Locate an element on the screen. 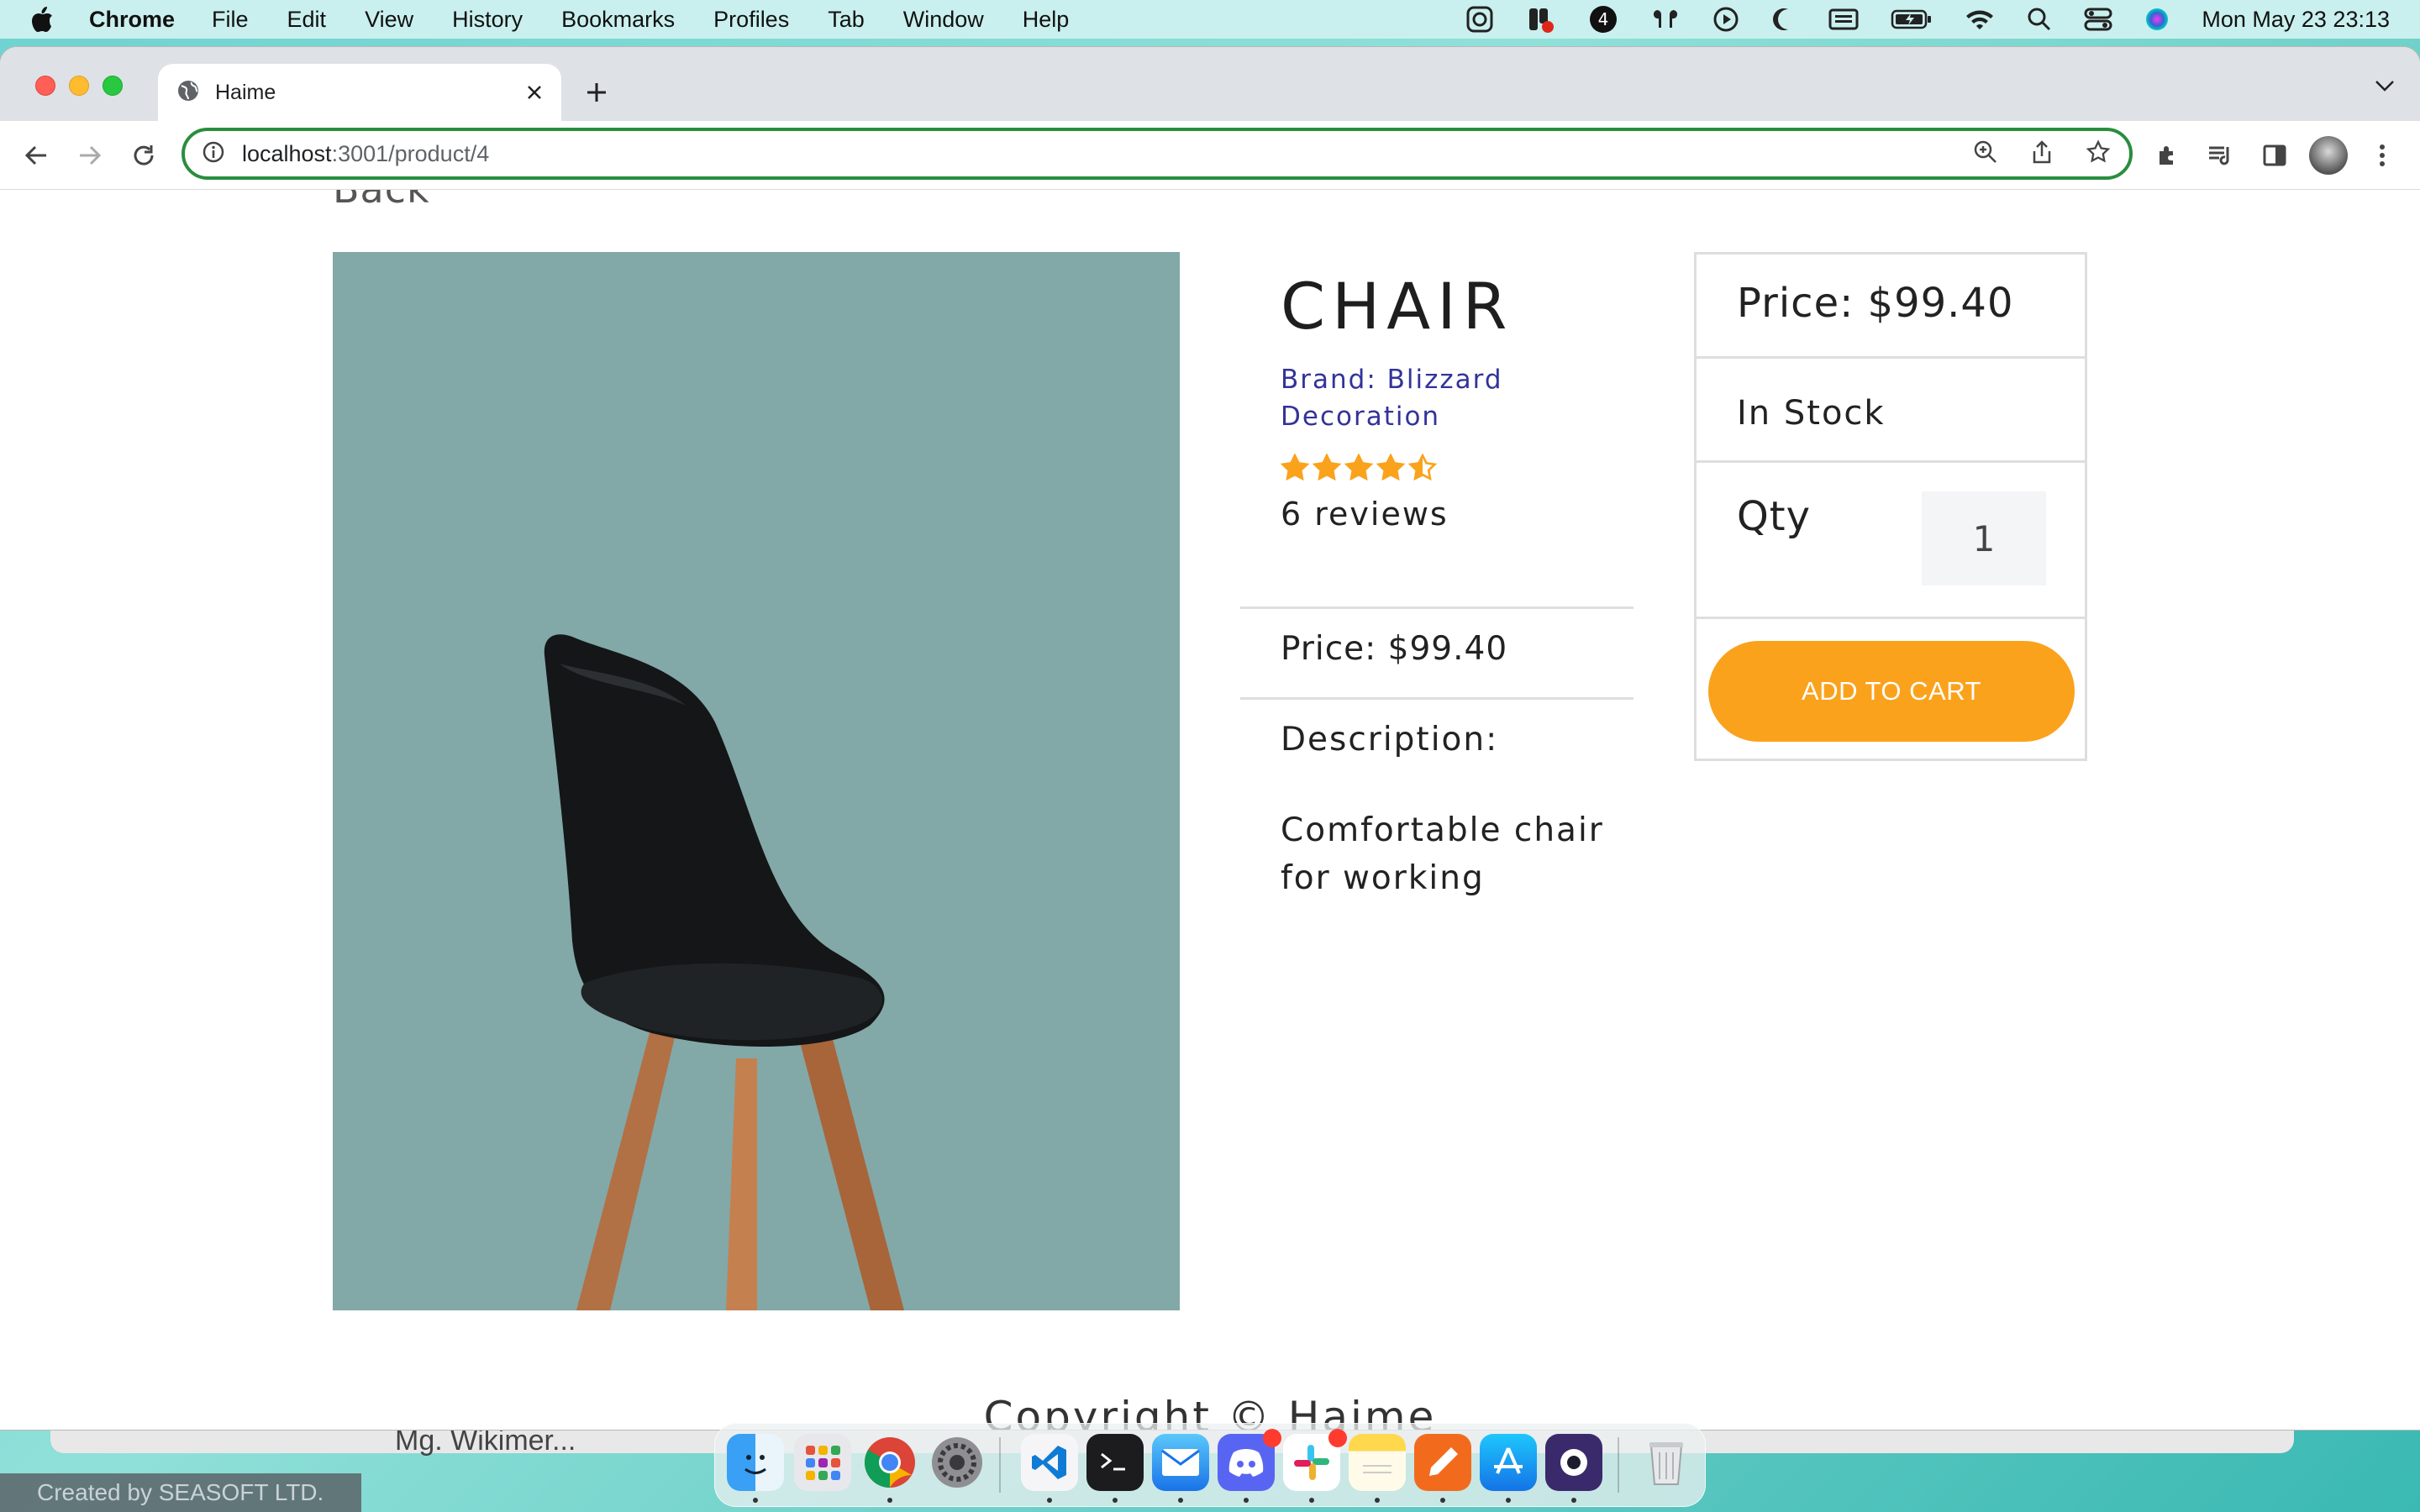  terminal-icon is located at coordinates (1115, 1462).